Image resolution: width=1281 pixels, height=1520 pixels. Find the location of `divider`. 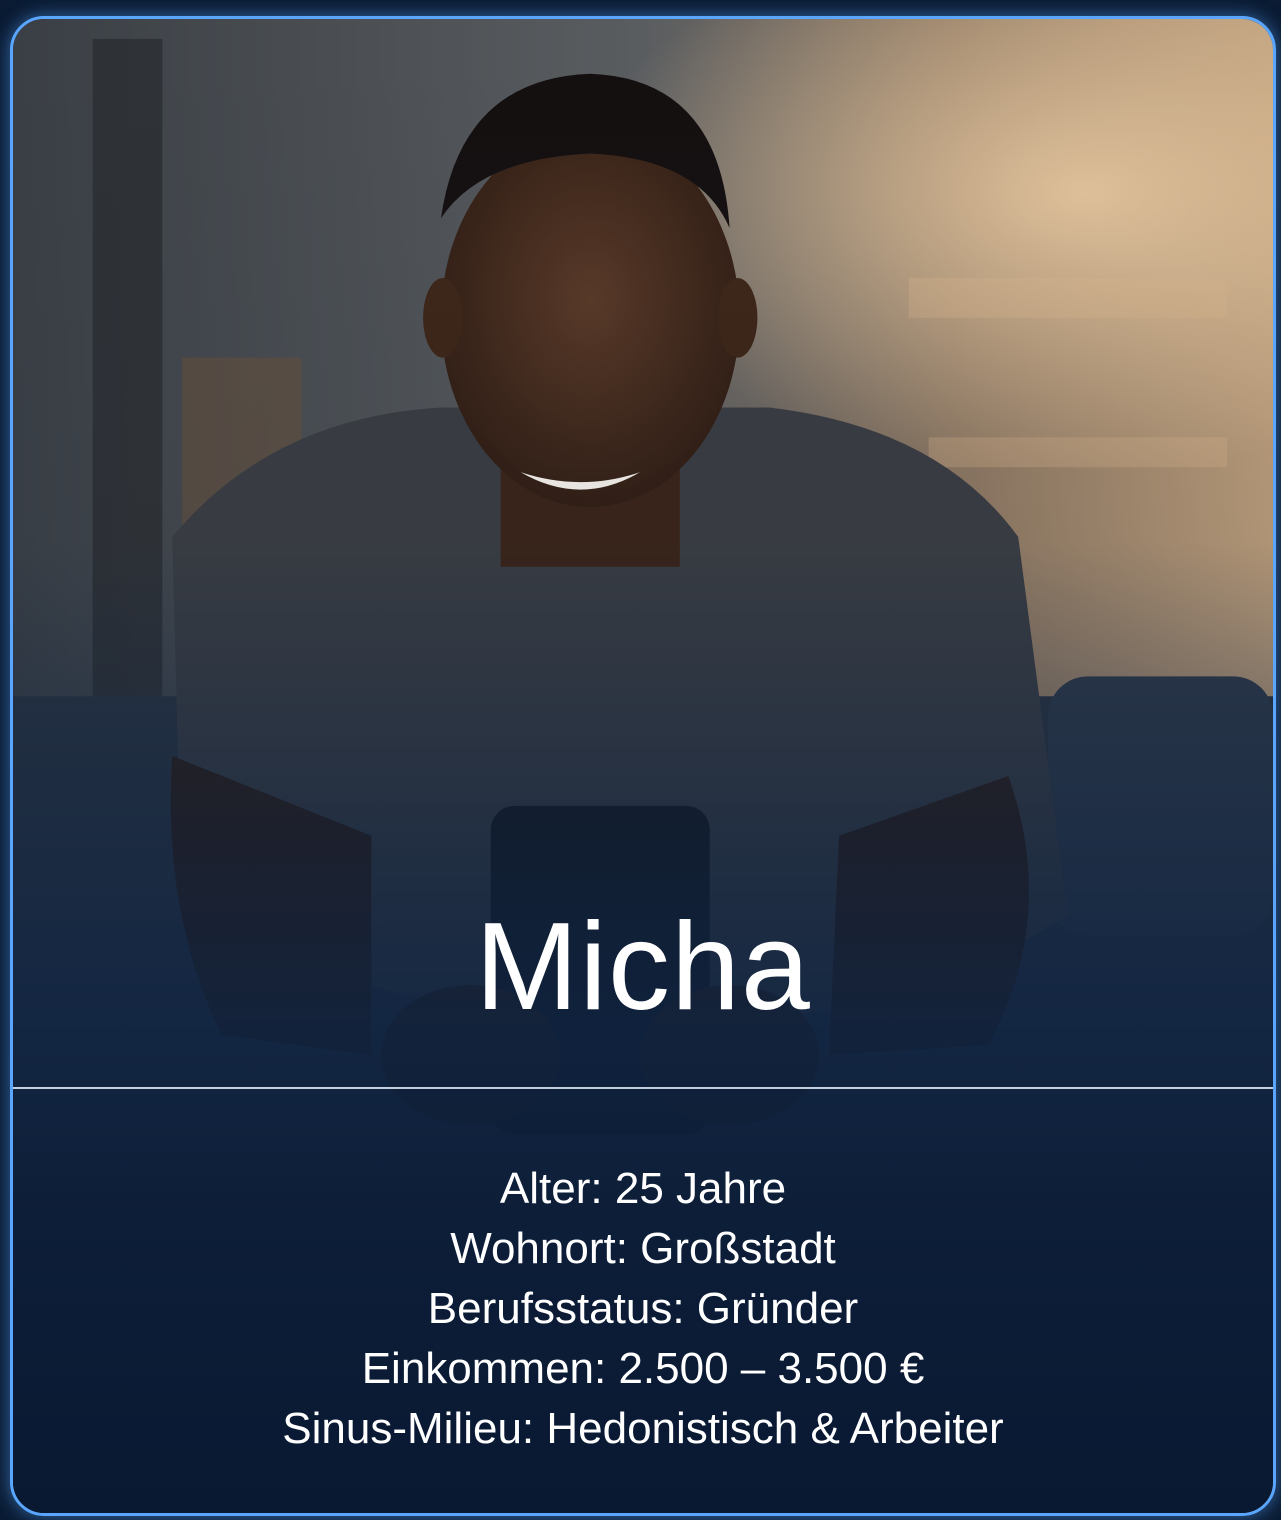

divider is located at coordinates (643, 1088).